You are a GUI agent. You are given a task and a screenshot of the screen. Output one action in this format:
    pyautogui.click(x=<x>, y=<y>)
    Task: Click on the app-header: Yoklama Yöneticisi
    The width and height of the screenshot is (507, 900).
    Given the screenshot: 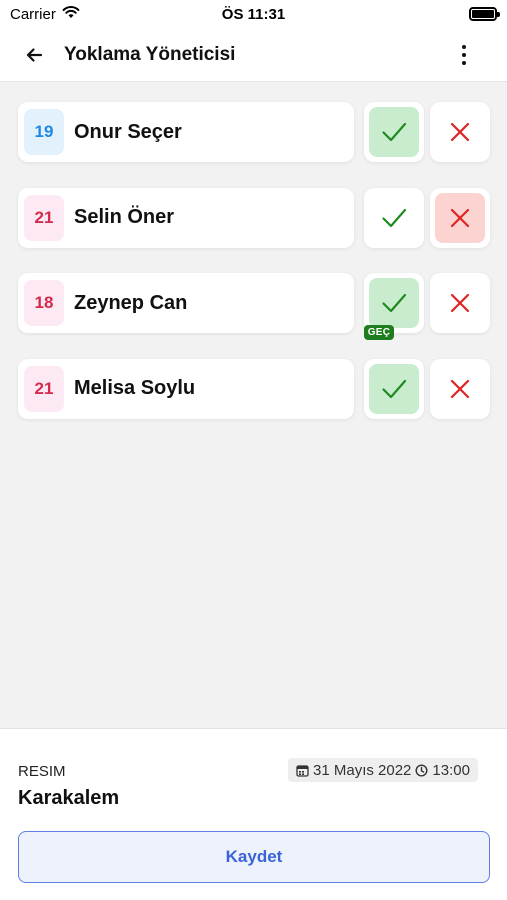 What is the action you would take?
    pyautogui.click(x=253, y=55)
    